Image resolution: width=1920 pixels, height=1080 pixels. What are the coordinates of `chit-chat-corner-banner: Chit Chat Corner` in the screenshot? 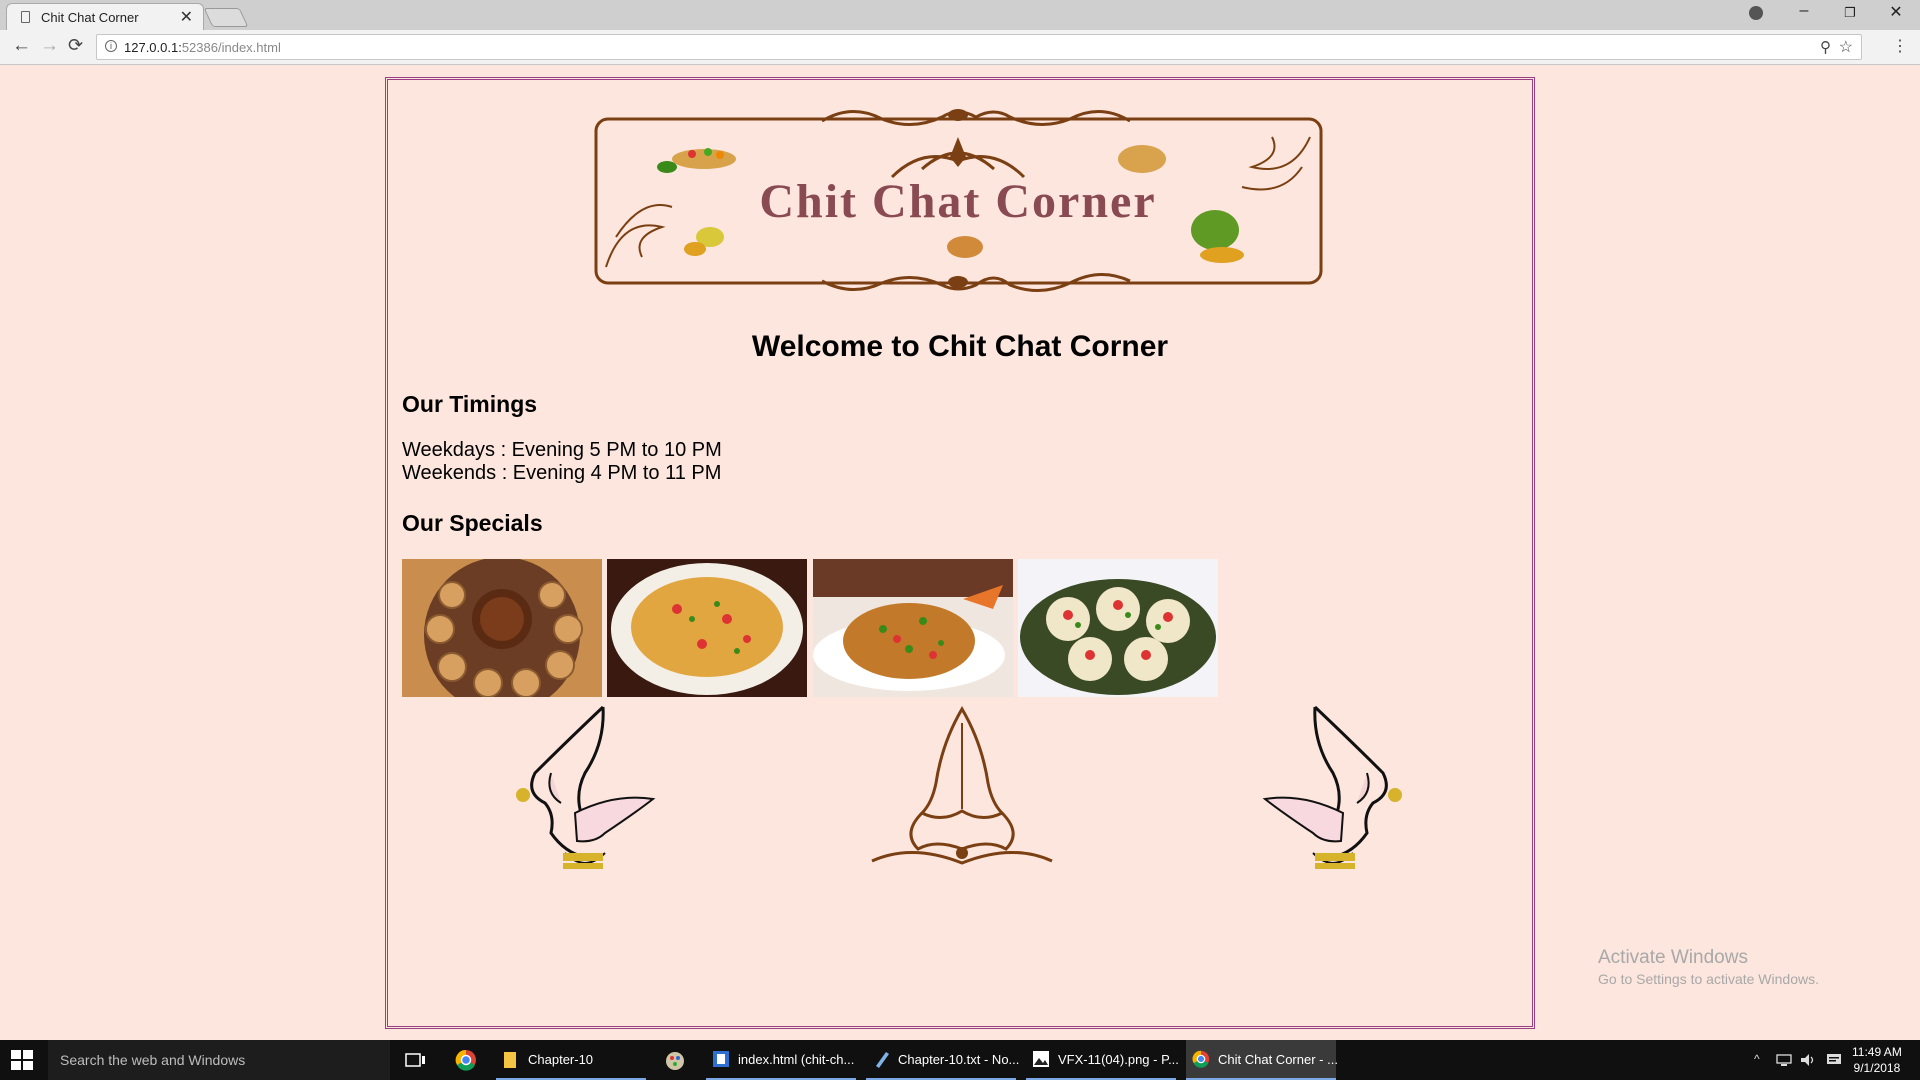 It's located at (958, 200).